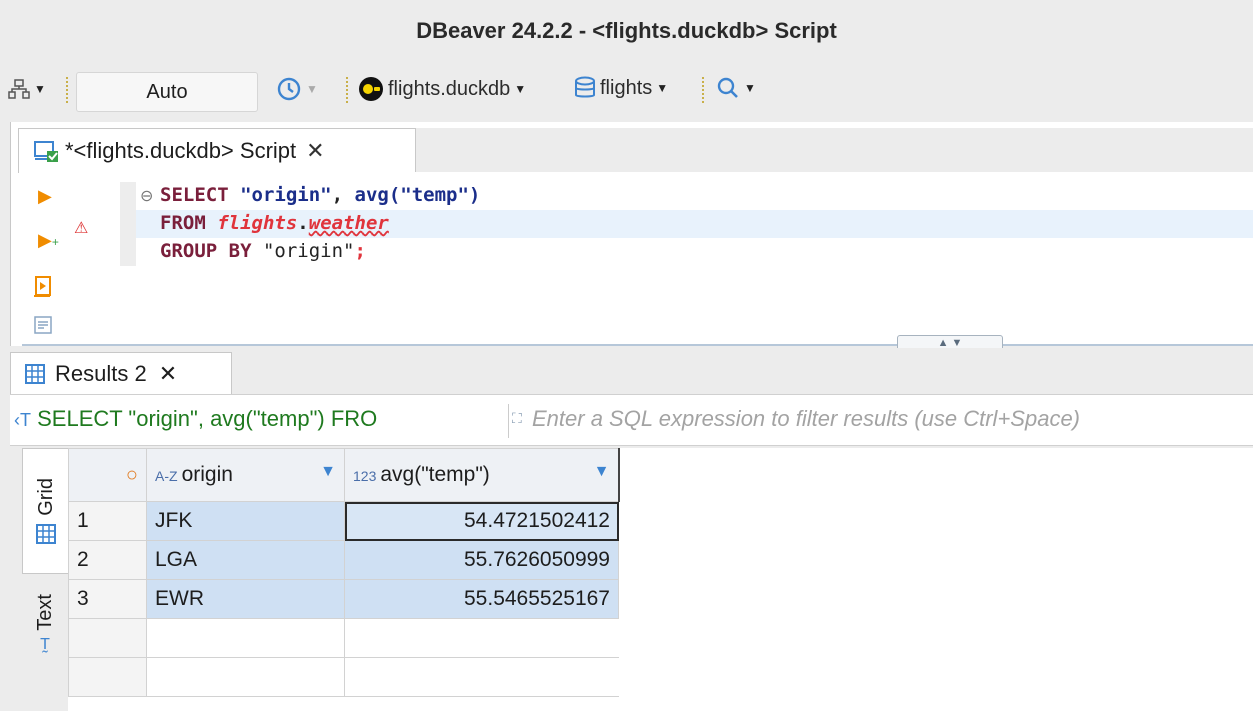 Image resolution: width=1253 pixels, height=711 pixels. Describe the element at coordinates (146, 196) in the screenshot. I see `fold-collapse-icon: ⊖` at that location.